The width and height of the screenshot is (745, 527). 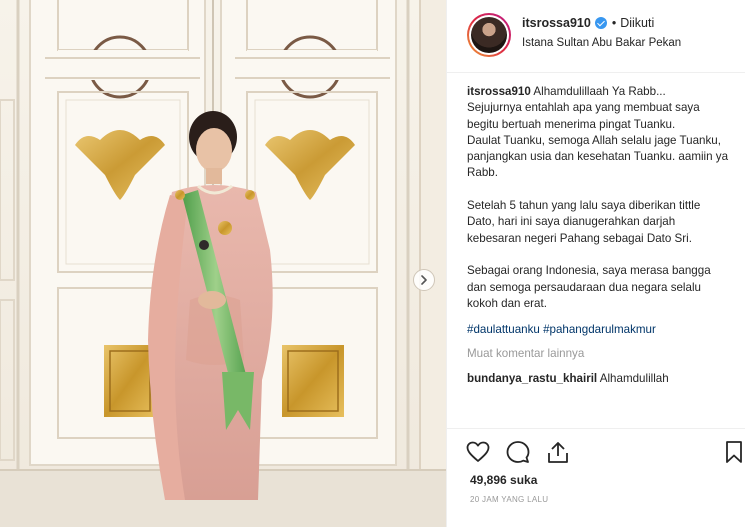 I want to click on comment-icon, so click(x=518, y=452).